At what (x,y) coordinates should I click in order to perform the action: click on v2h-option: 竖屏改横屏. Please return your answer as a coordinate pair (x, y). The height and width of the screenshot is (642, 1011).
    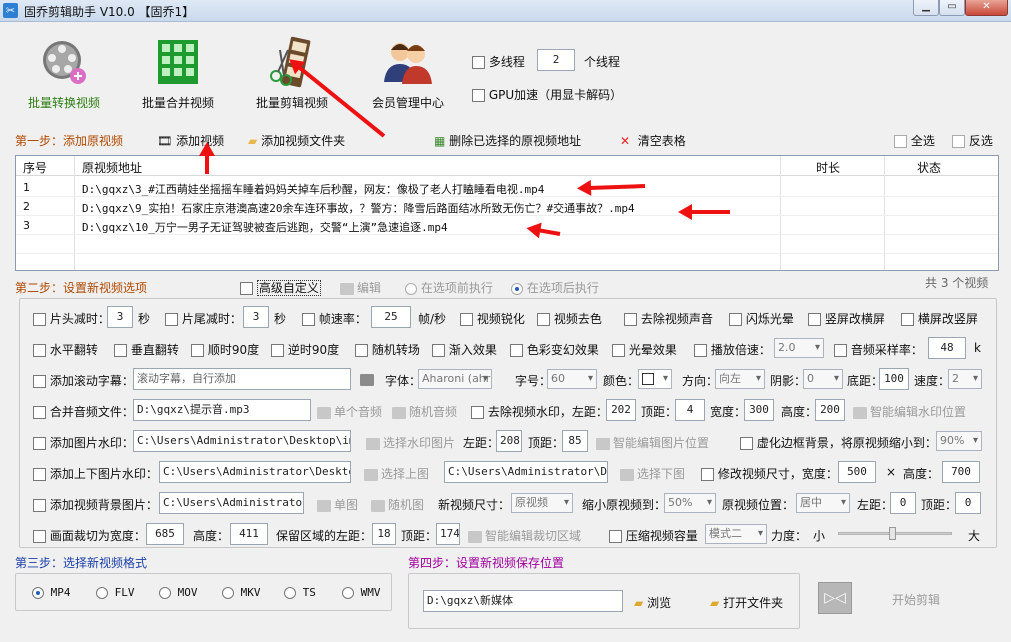
    Looking at the image, I should click on (846, 318).